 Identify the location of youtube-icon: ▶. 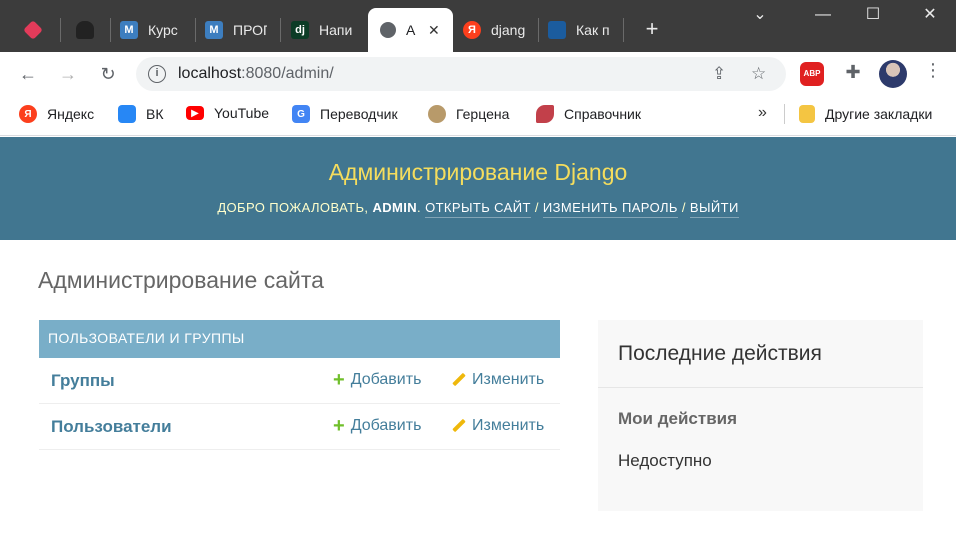
(195, 113).